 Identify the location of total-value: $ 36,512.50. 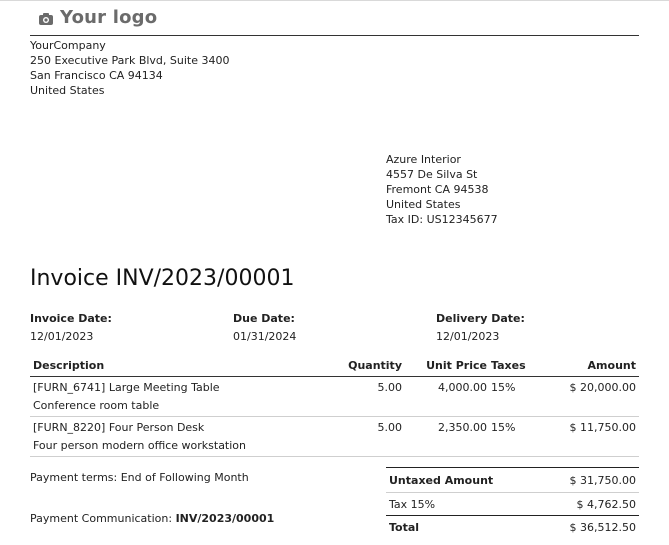
(602, 527).